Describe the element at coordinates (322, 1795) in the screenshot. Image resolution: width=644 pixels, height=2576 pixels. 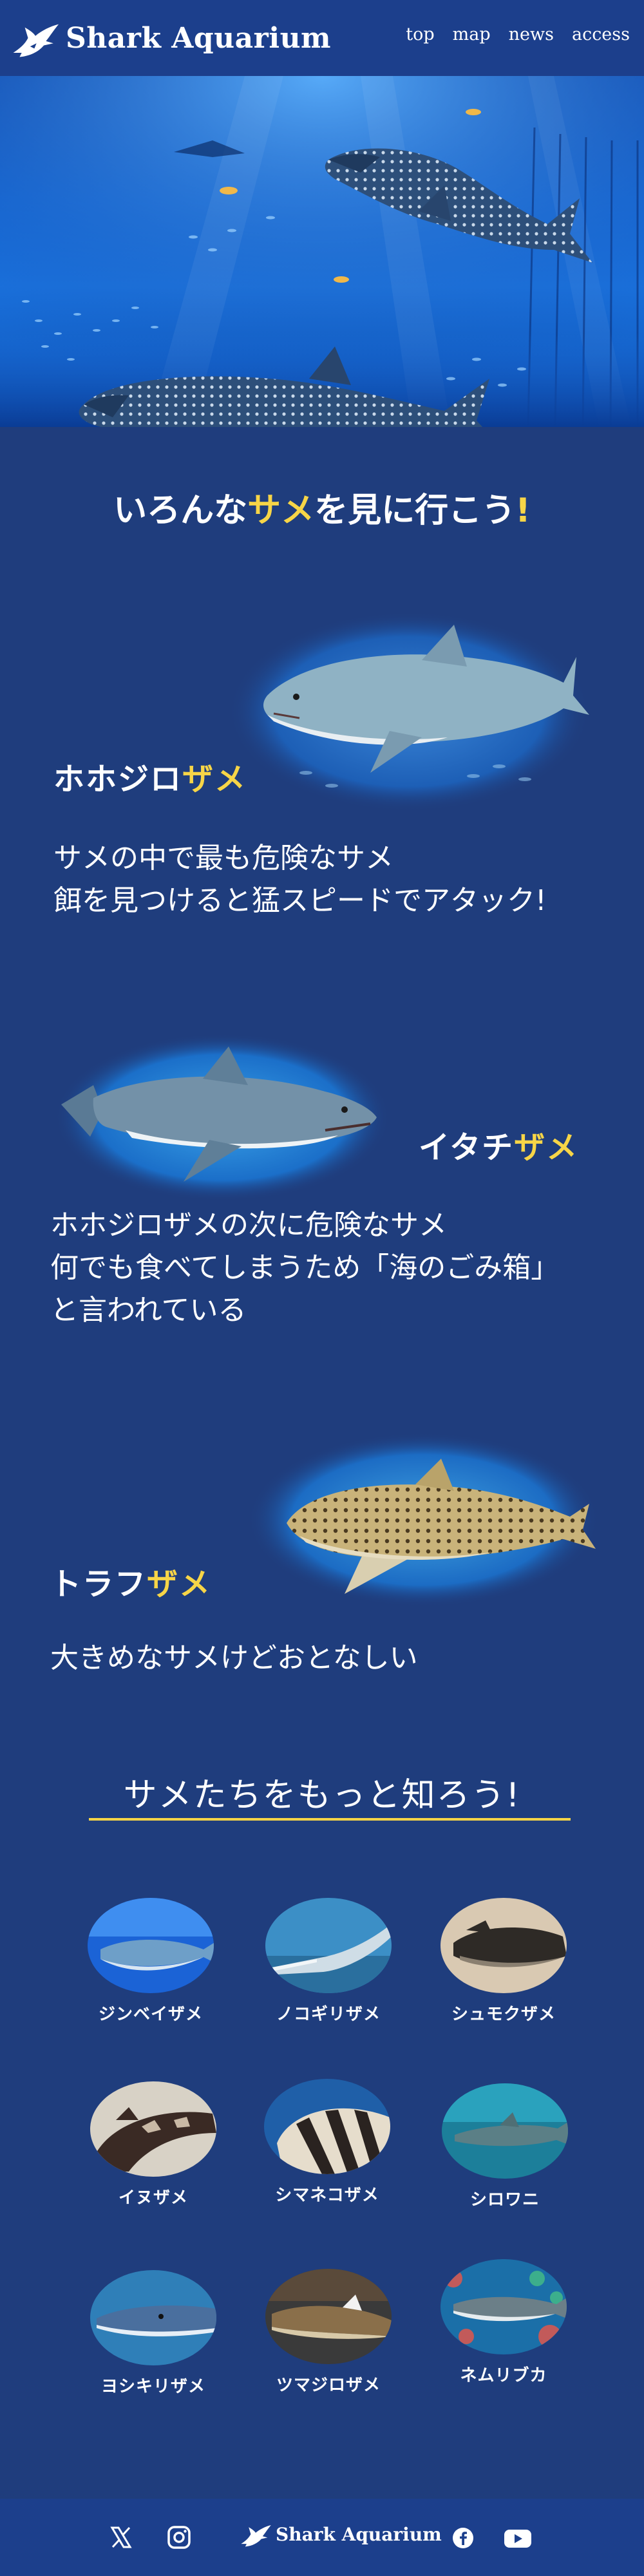
I see `more-title: サメたちをもっと知ろう!` at that location.